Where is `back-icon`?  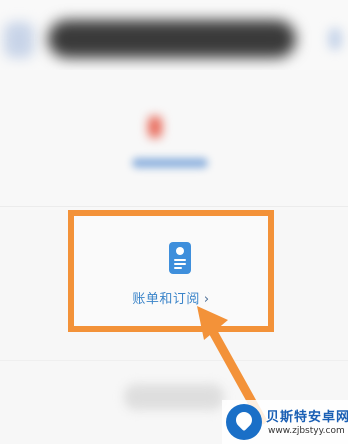 back-icon is located at coordinates (19, 40).